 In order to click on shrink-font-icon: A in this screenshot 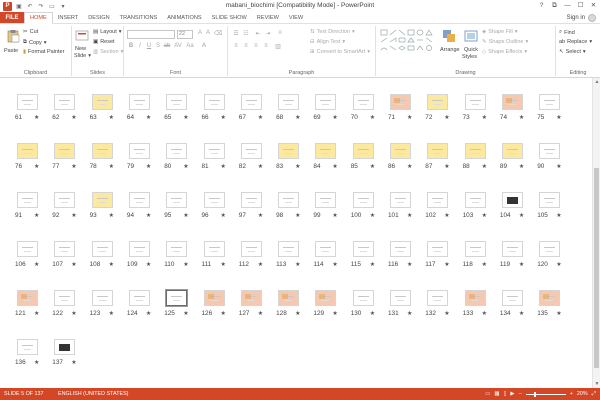, I will do `click(208, 33)`.